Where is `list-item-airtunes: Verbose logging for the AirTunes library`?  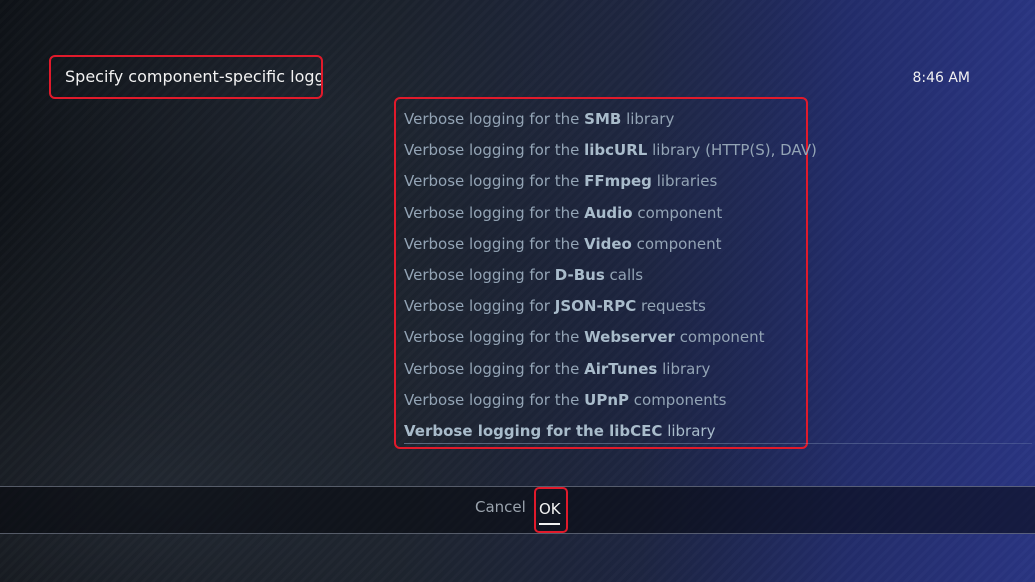 list-item-airtunes: Verbose logging for the AirTunes library is located at coordinates (624, 369).